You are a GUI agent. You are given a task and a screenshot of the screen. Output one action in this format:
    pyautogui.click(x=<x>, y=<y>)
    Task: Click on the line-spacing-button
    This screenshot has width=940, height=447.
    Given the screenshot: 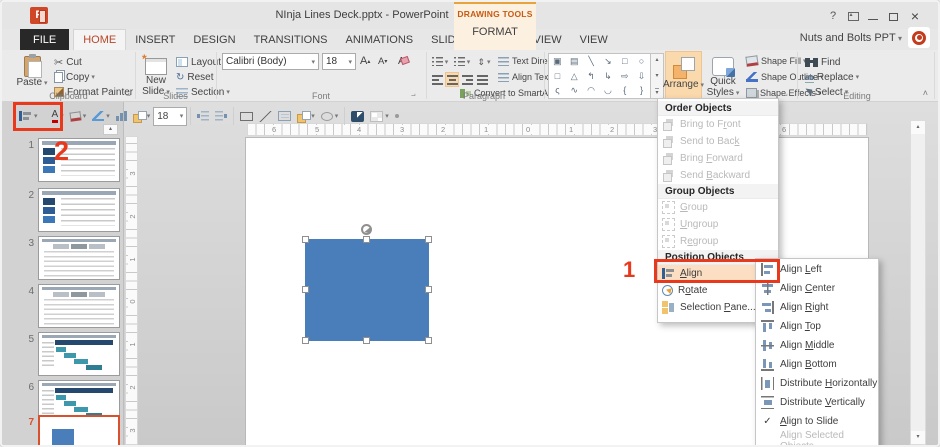 What is the action you would take?
    pyautogui.click(x=484, y=61)
    